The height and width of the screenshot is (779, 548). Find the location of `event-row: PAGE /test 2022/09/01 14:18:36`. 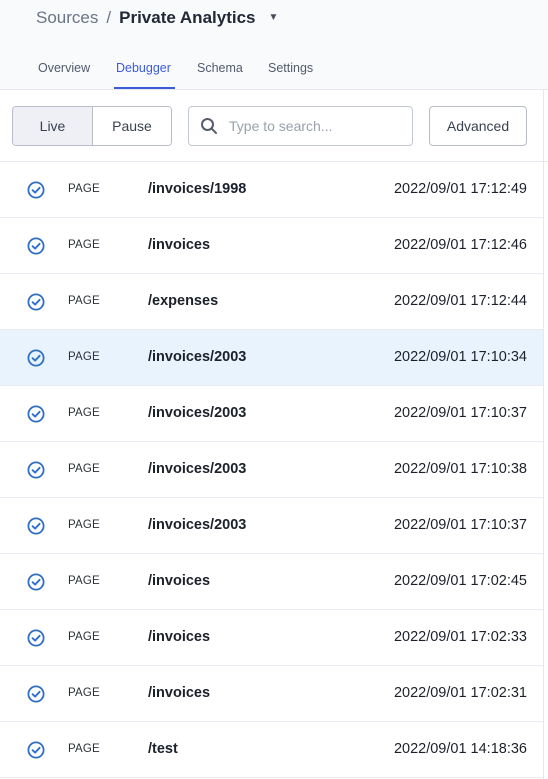

event-row: PAGE /test 2022/09/01 14:18:36 is located at coordinates (271, 750).